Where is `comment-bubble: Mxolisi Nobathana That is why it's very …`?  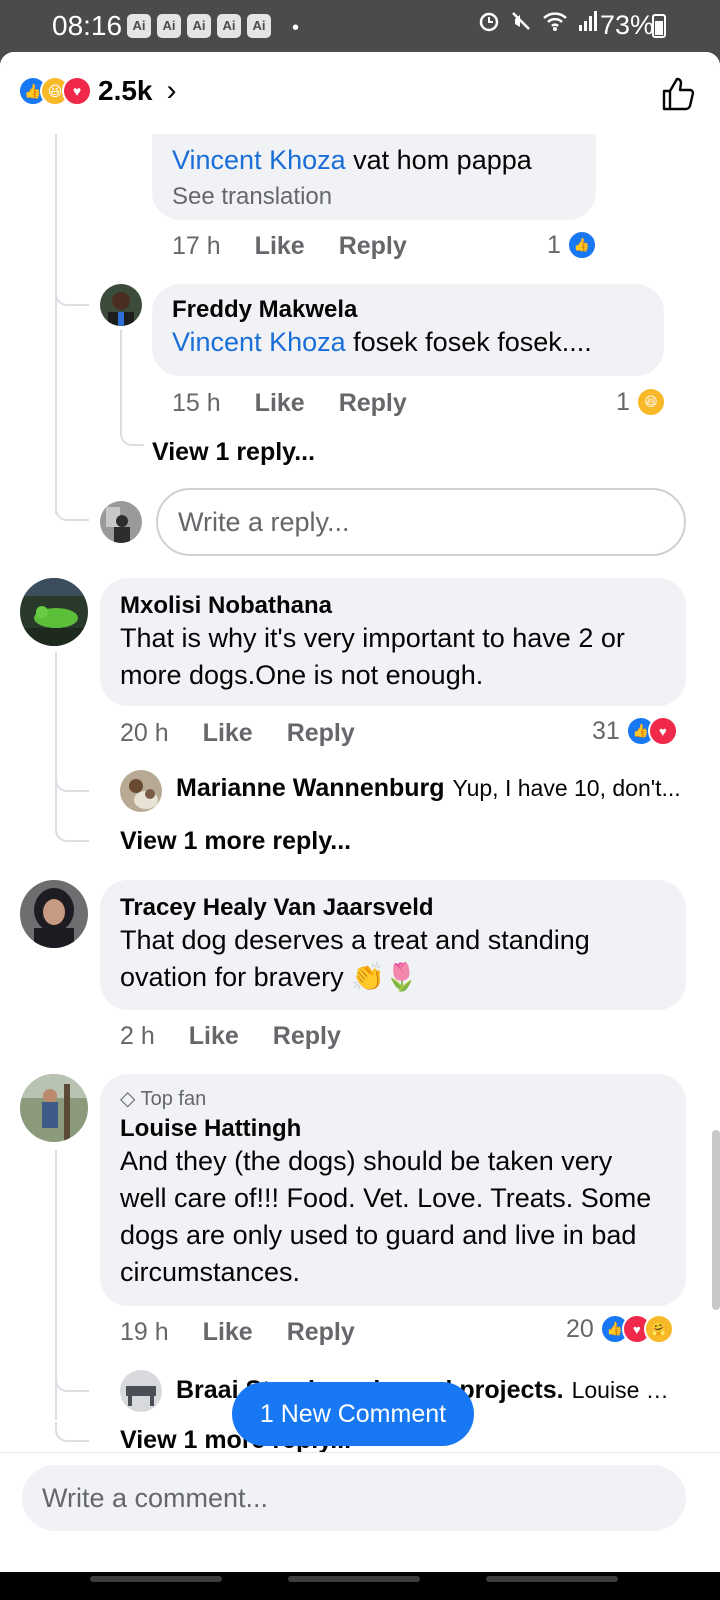 comment-bubble: Mxolisi Nobathana That is why it's very … is located at coordinates (393, 642).